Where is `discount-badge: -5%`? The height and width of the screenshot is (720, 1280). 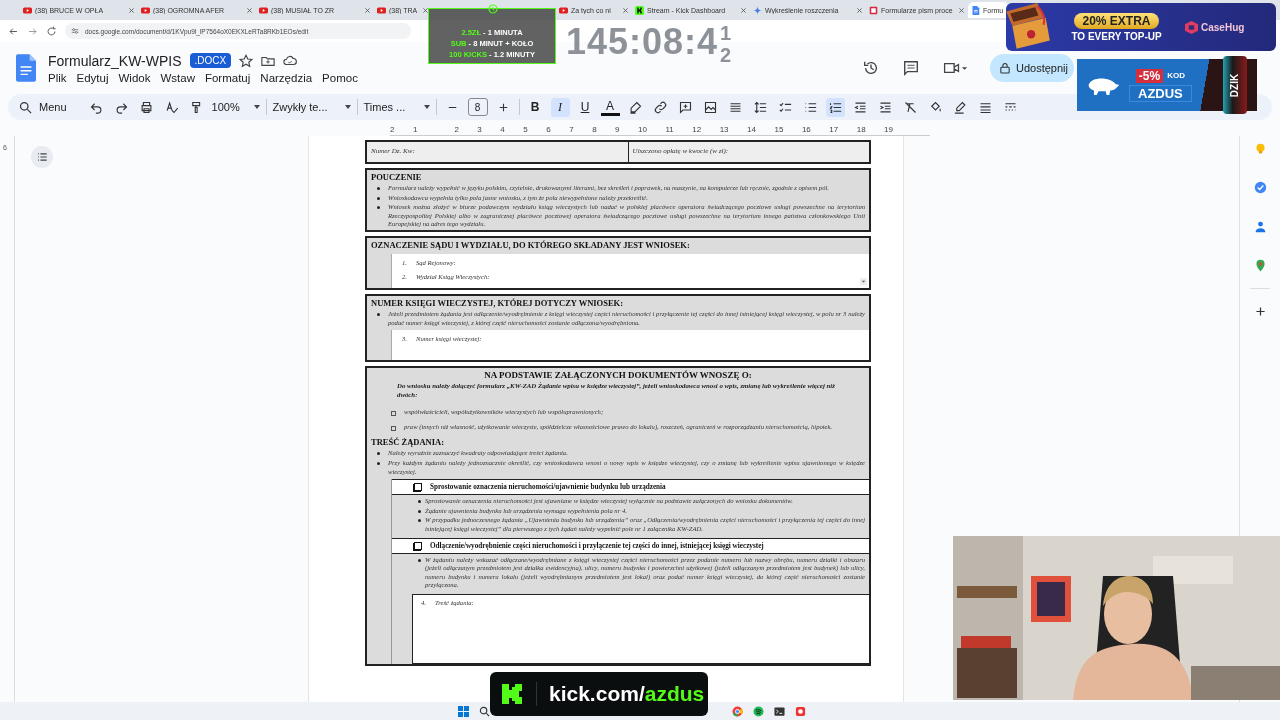 discount-badge: -5% is located at coordinates (1149, 75).